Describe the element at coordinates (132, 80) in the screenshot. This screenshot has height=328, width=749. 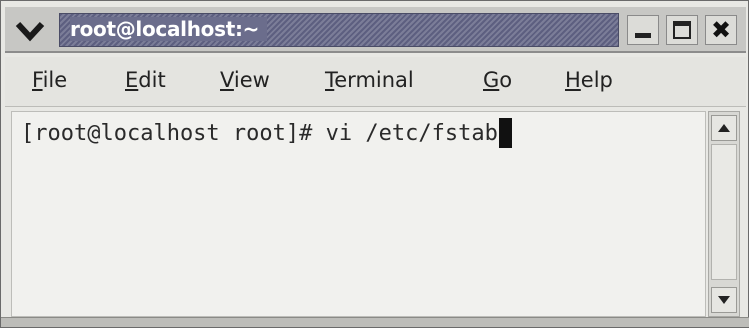
I see `menu-edit-mnemonic: E` at that location.